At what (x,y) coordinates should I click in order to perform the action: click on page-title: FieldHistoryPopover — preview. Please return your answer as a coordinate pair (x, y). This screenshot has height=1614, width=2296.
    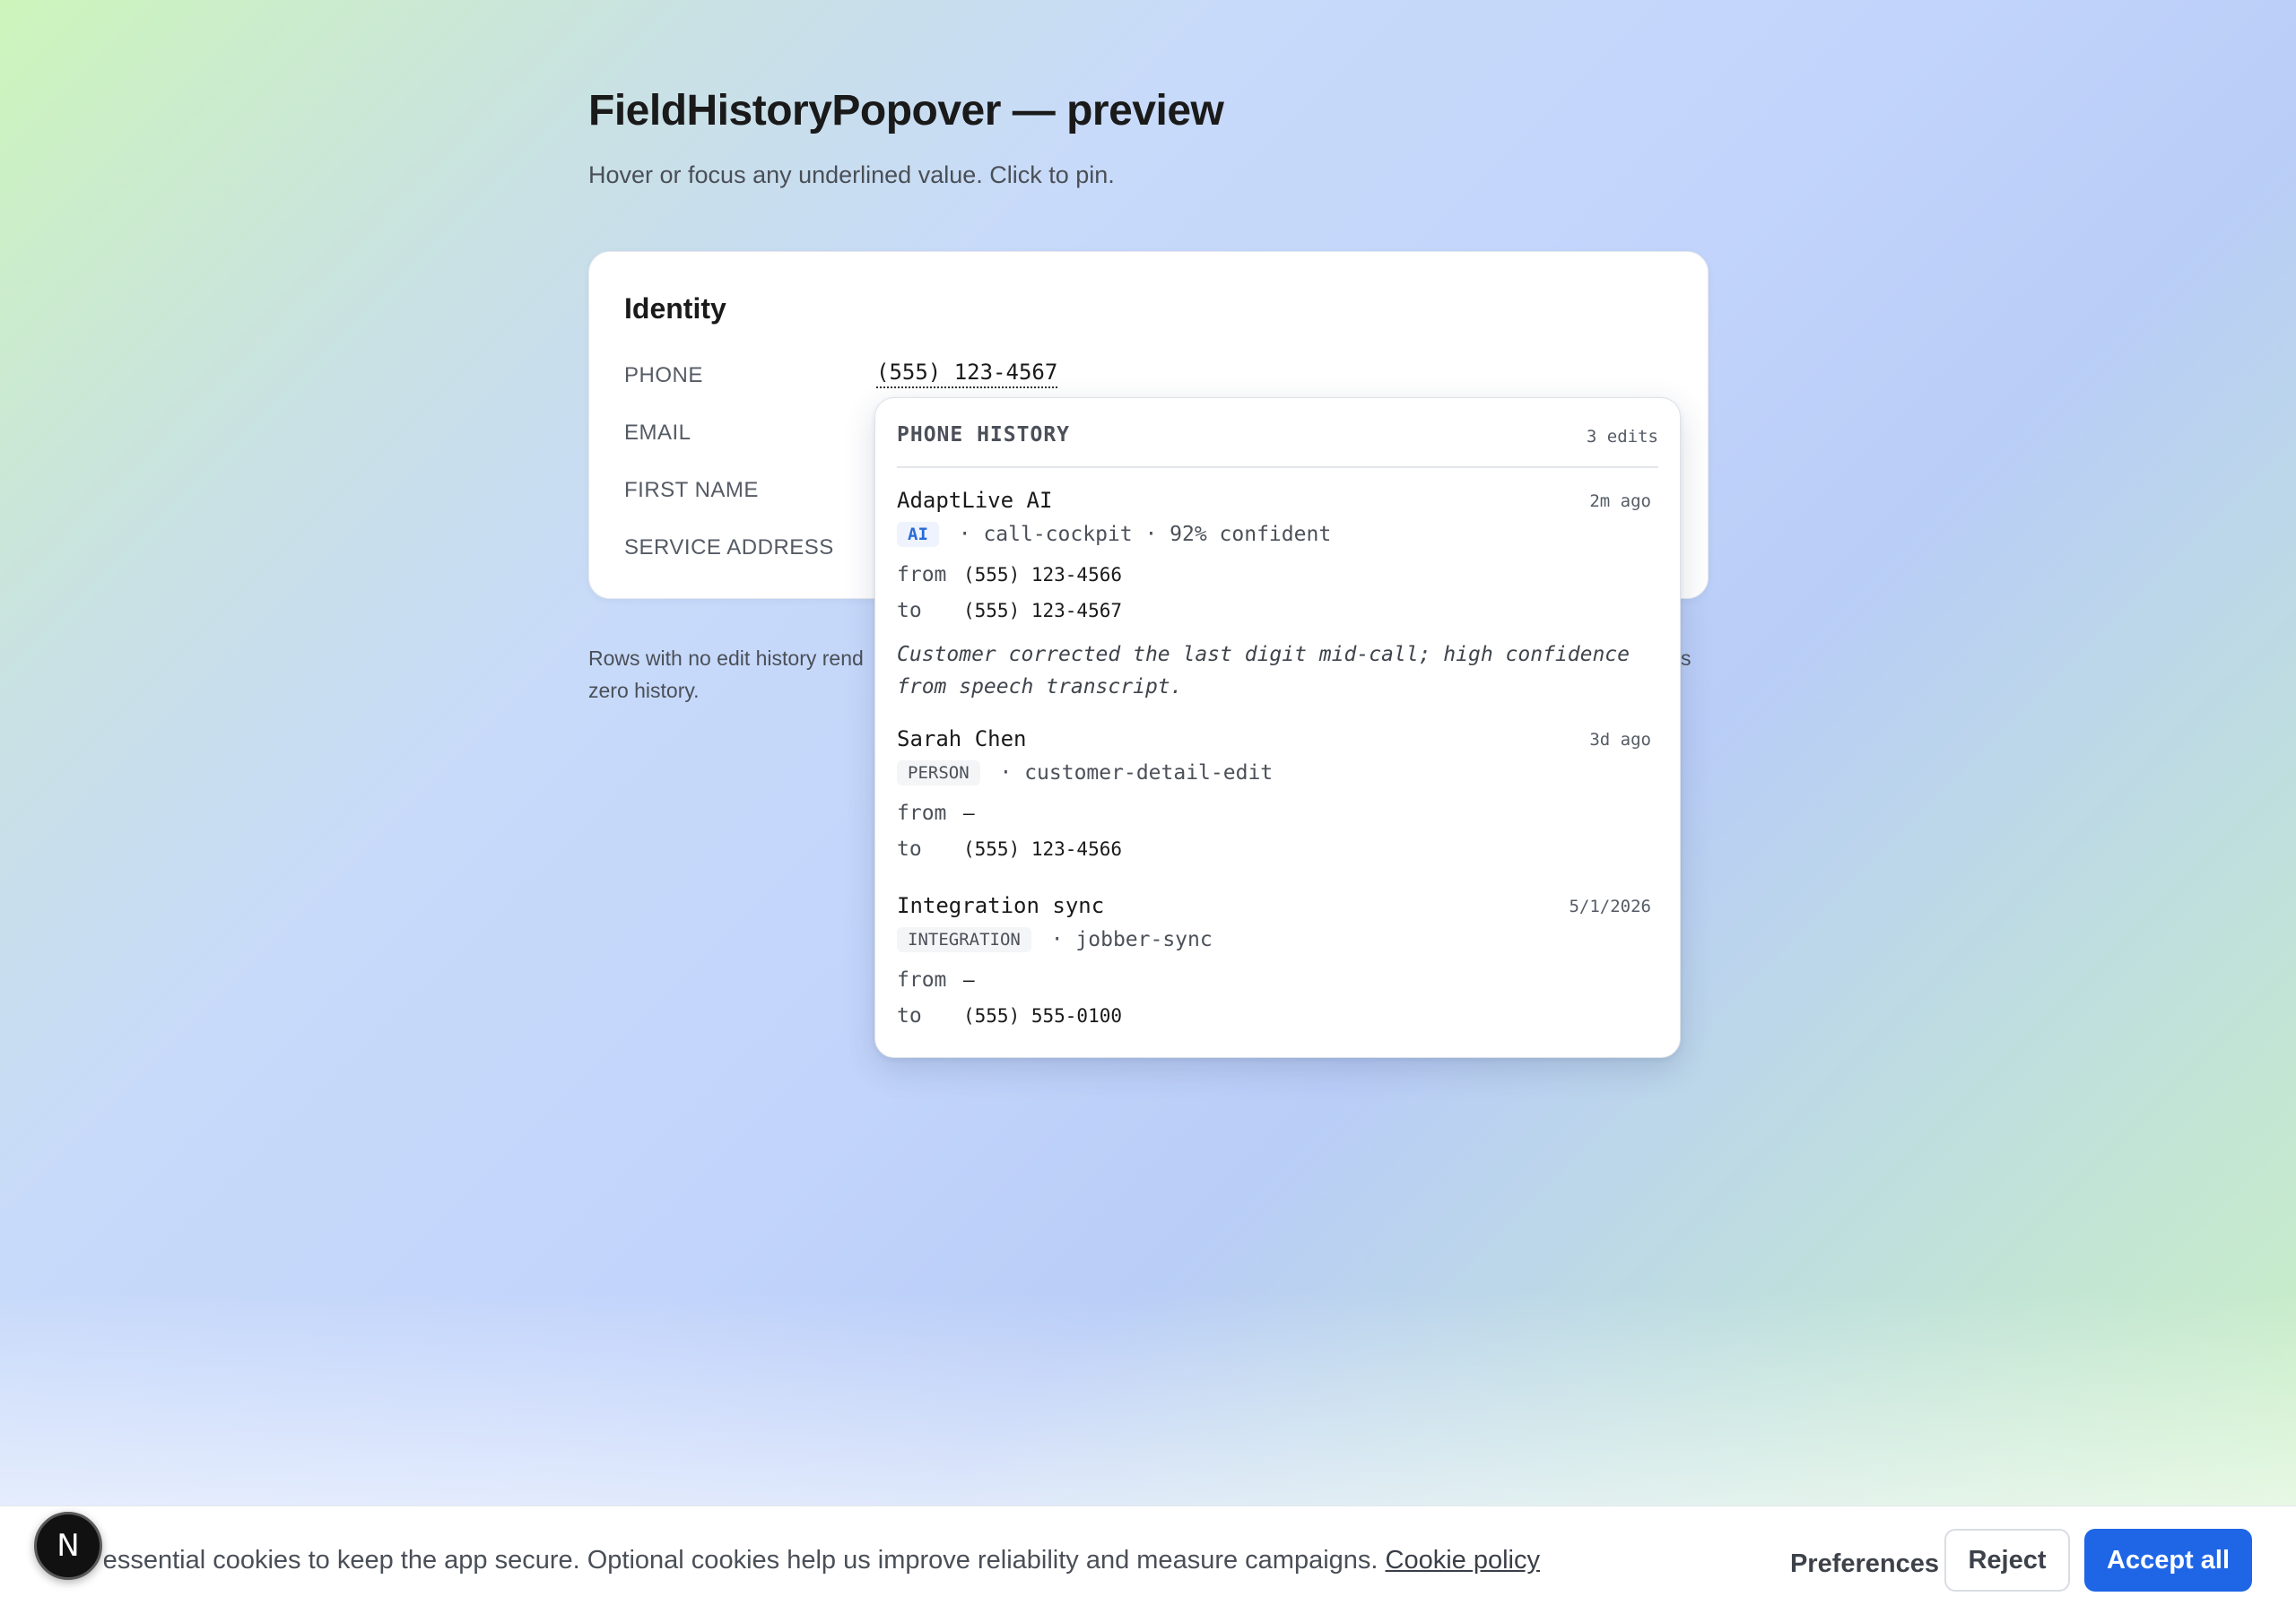
    Looking at the image, I should click on (906, 110).